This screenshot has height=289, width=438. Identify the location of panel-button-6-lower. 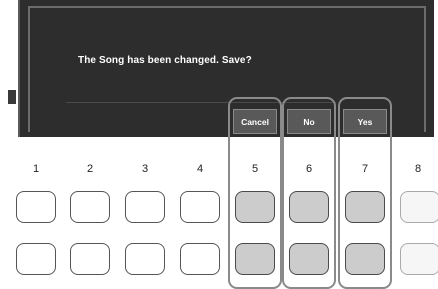
(309, 259).